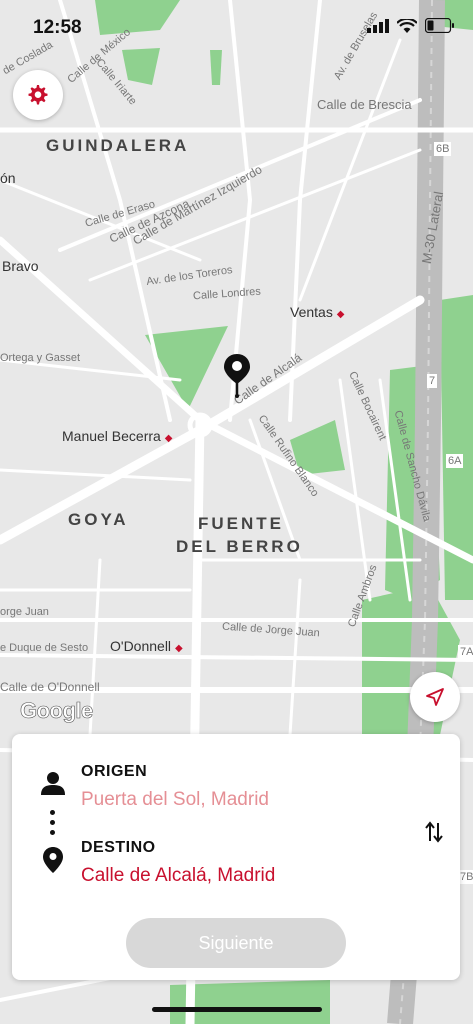 Image resolution: width=473 pixels, height=1024 pixels. Describe the element at coordinates (311, 312) in the screenshot. I see `metro-station-label: Ventas` at that location.